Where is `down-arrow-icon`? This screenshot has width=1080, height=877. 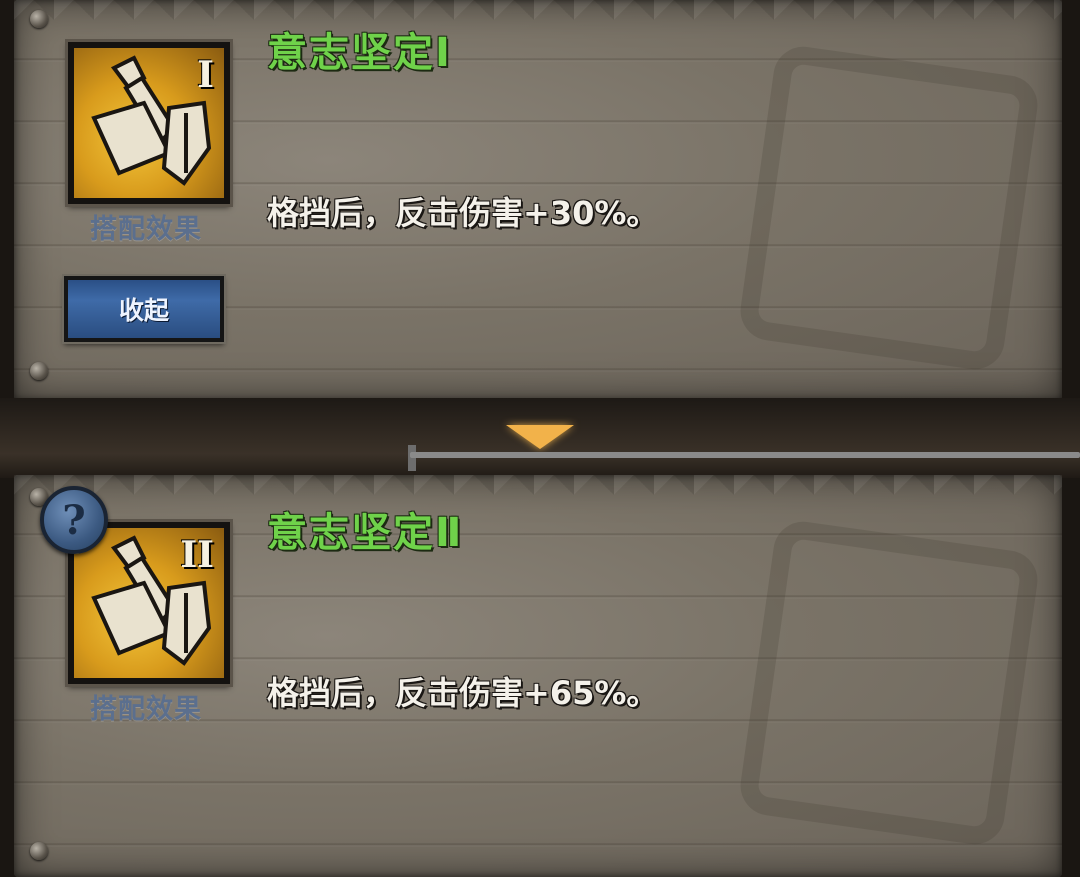
down-arrow-icon is located at coordinates (540, 437).